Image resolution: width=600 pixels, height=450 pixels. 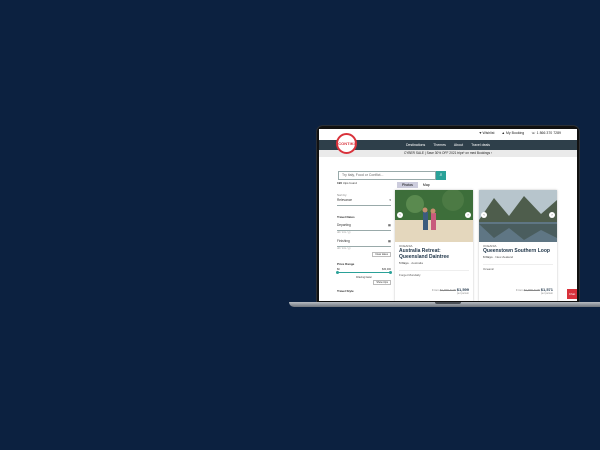 I want to click on card-days: 6 Days, so click(x=488, y=257).